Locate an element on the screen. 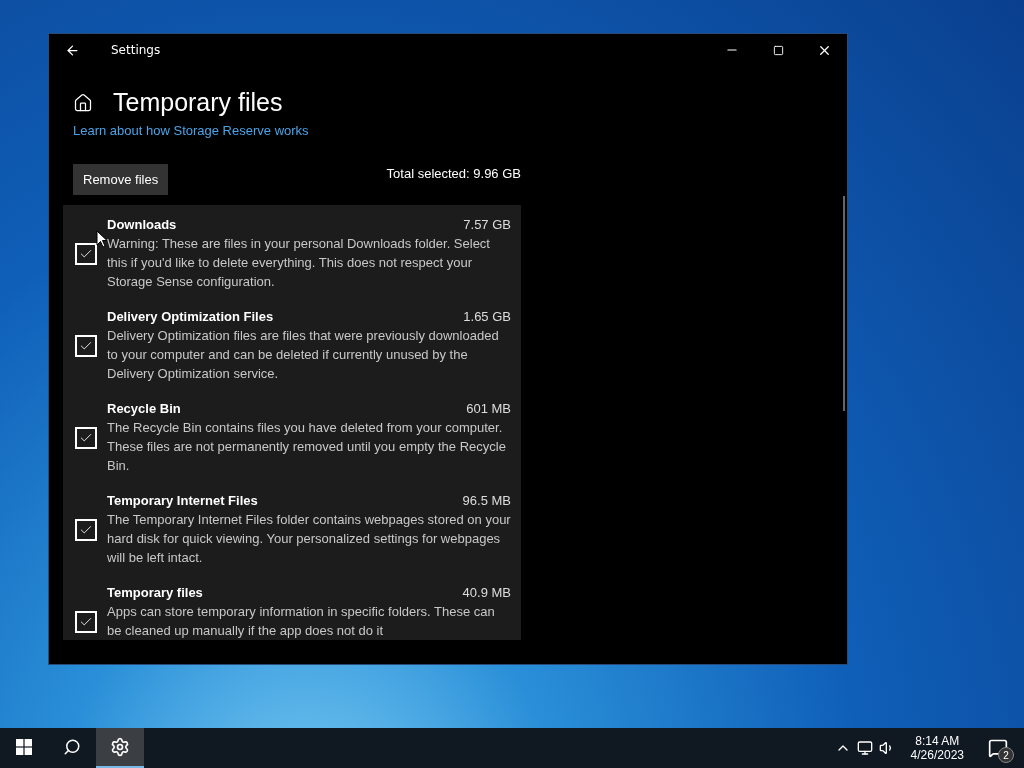  clock-date: 4/26/2023 is located at coordinates (937, 755).